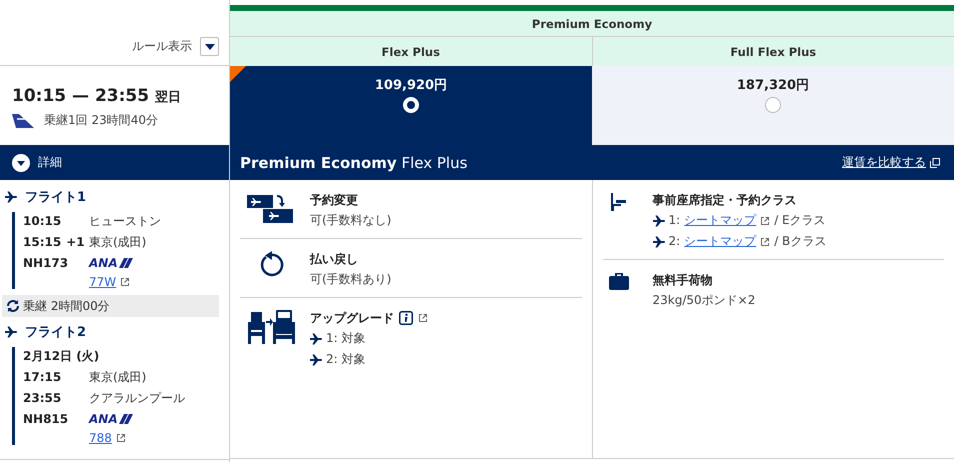  What do you see at coordinates (137, 398) in the screenshot?
I see `airport-name: クアラルンプール` at bounding box center [137, 398].